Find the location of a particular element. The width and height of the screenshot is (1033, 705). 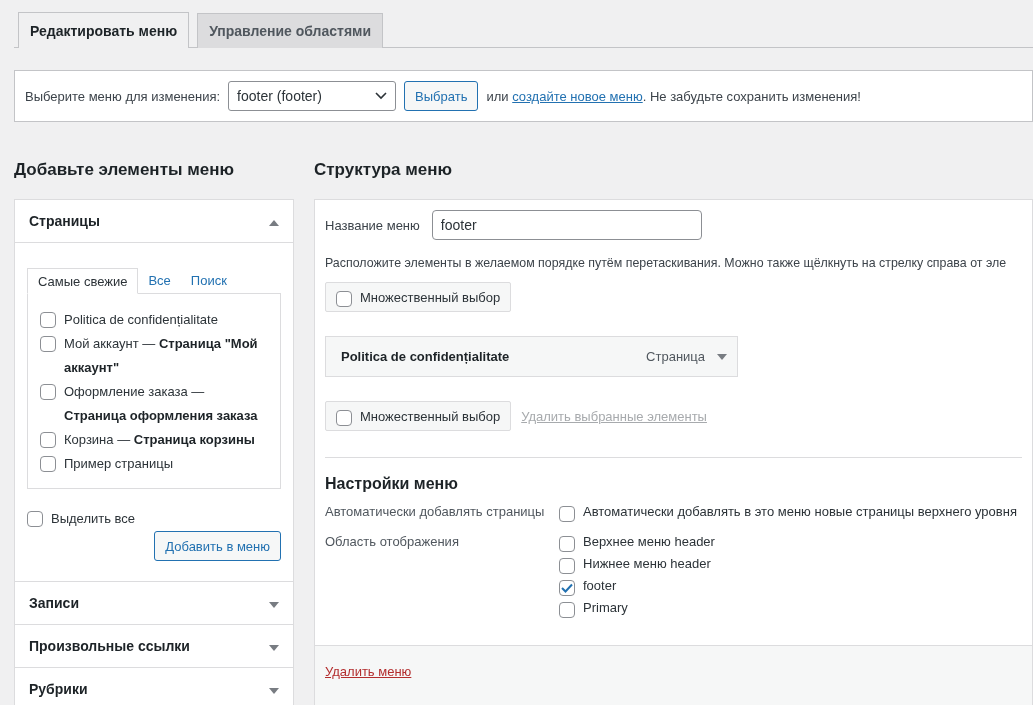

menu-item-bar: Politica de confidențialitate Страница is located at coordinates (531, 356).